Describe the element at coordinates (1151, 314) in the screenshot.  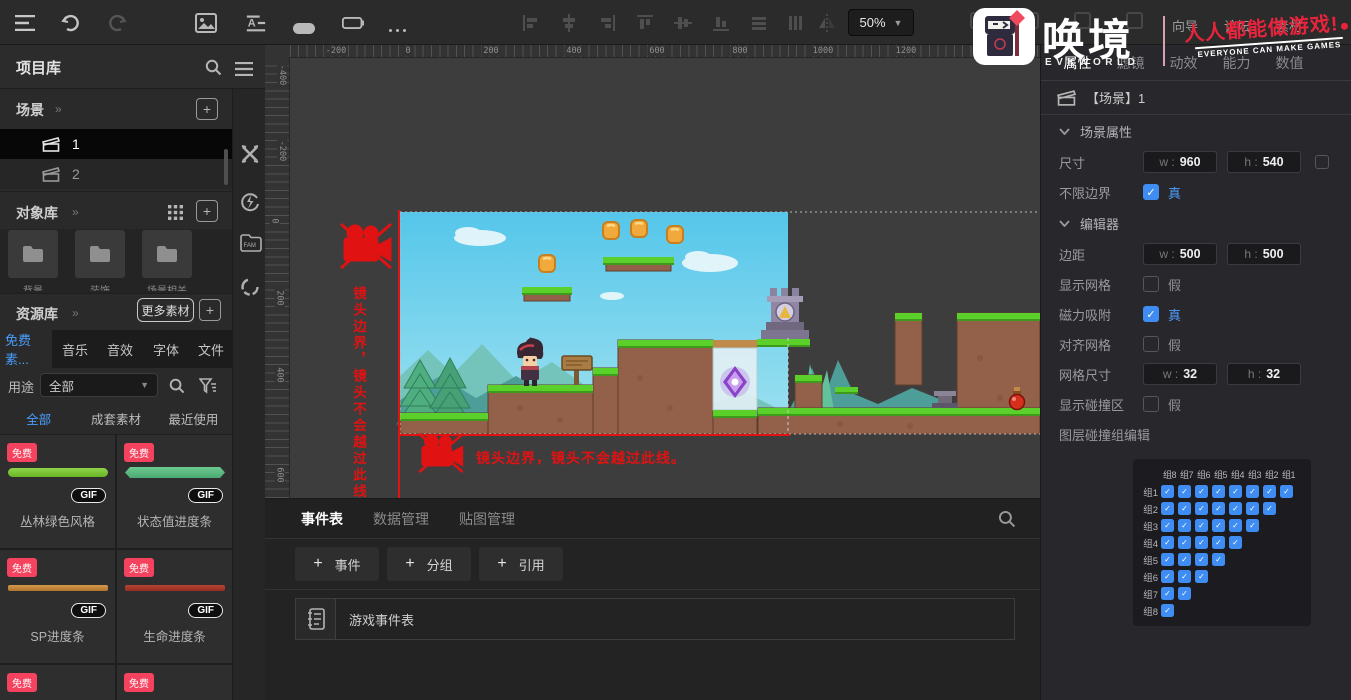
I see `snap-checkbox: ✓` at that location.